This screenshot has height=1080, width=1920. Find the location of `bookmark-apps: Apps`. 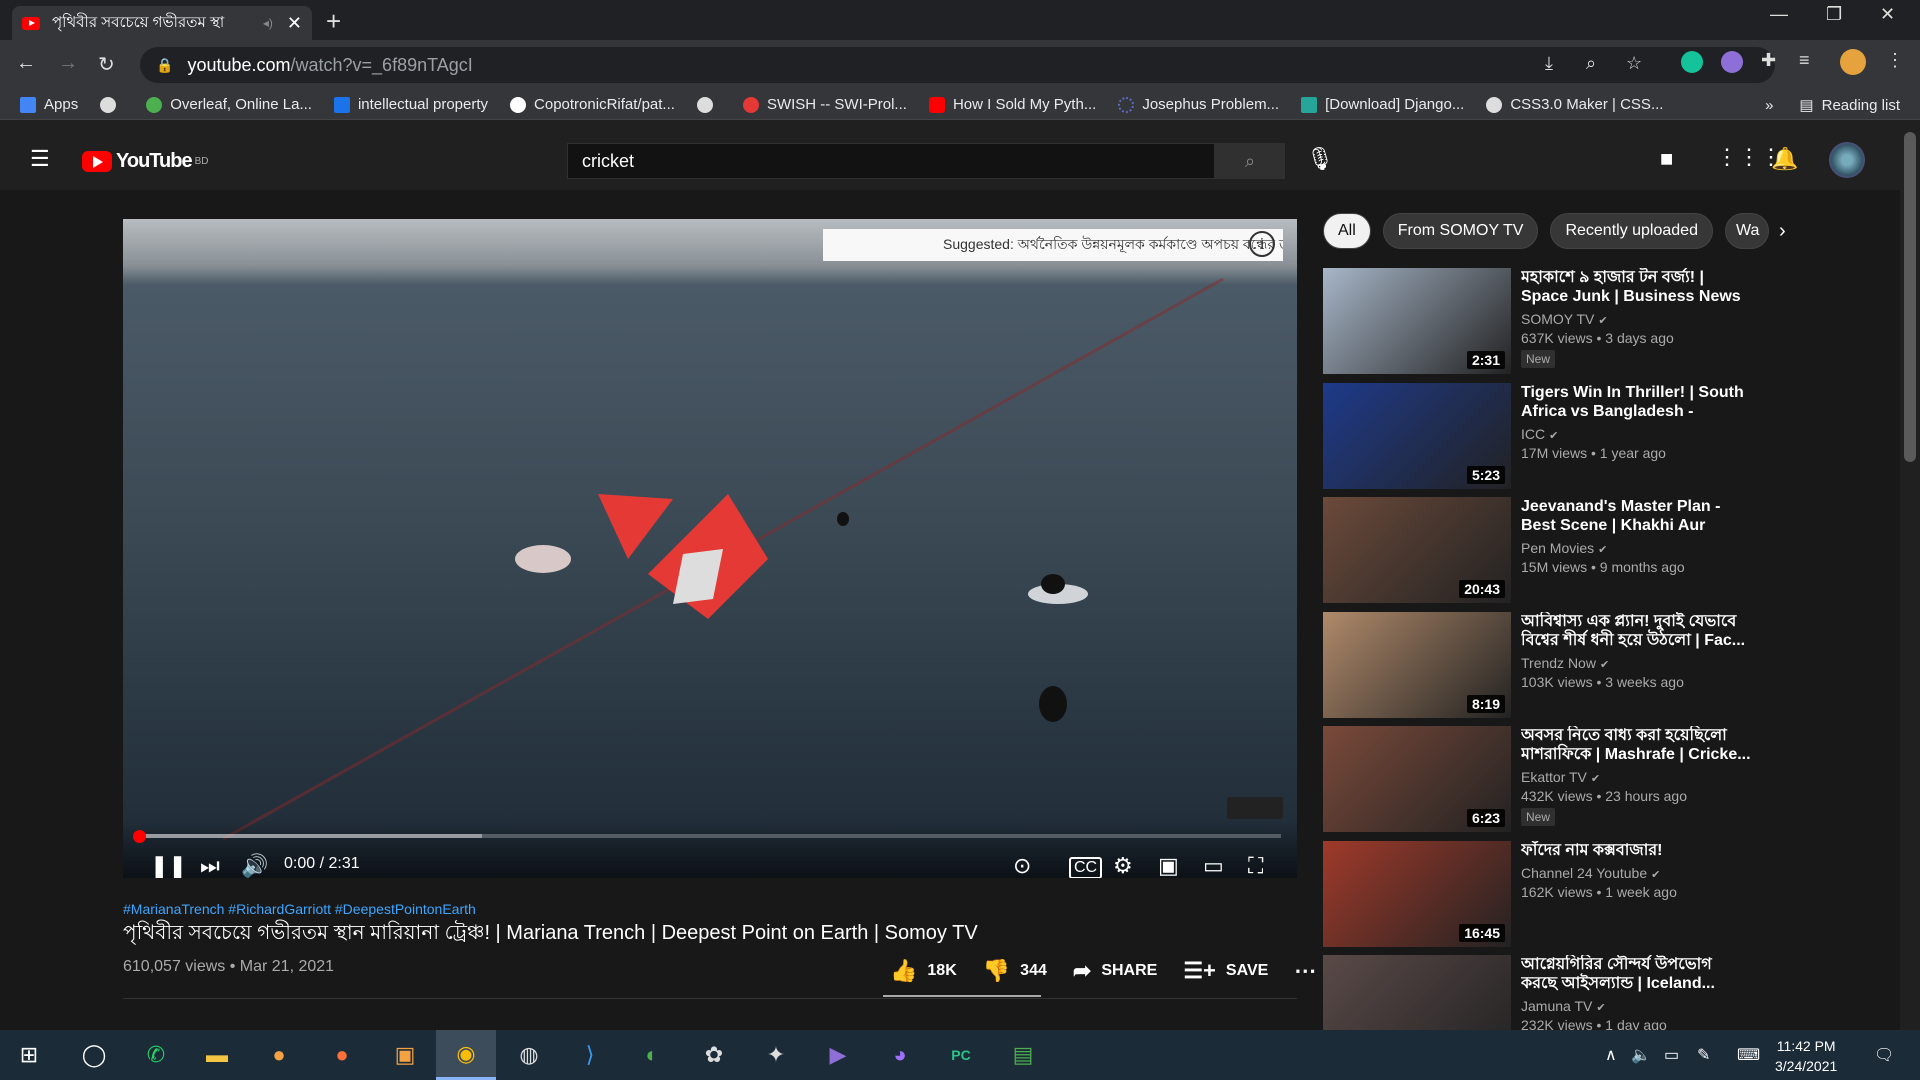

bookmark-apps: Apps is located at coordinates (49, 104).